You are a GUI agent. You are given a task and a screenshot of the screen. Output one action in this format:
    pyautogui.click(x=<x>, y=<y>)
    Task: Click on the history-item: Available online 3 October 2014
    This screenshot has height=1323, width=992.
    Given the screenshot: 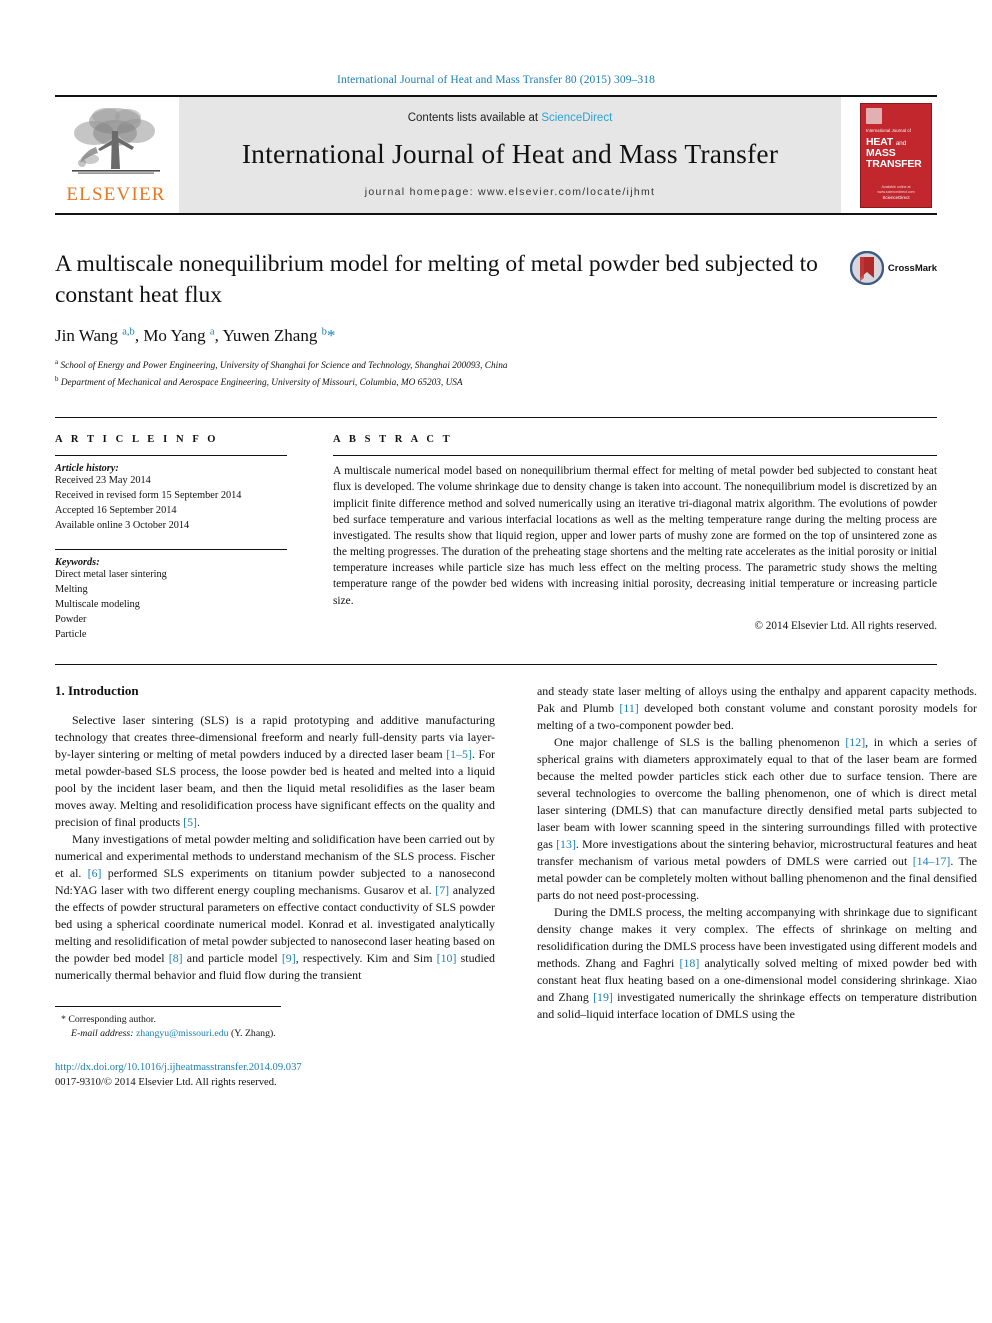 What is the action you would take?
    pyautogui.click(x=122, y=525)
    